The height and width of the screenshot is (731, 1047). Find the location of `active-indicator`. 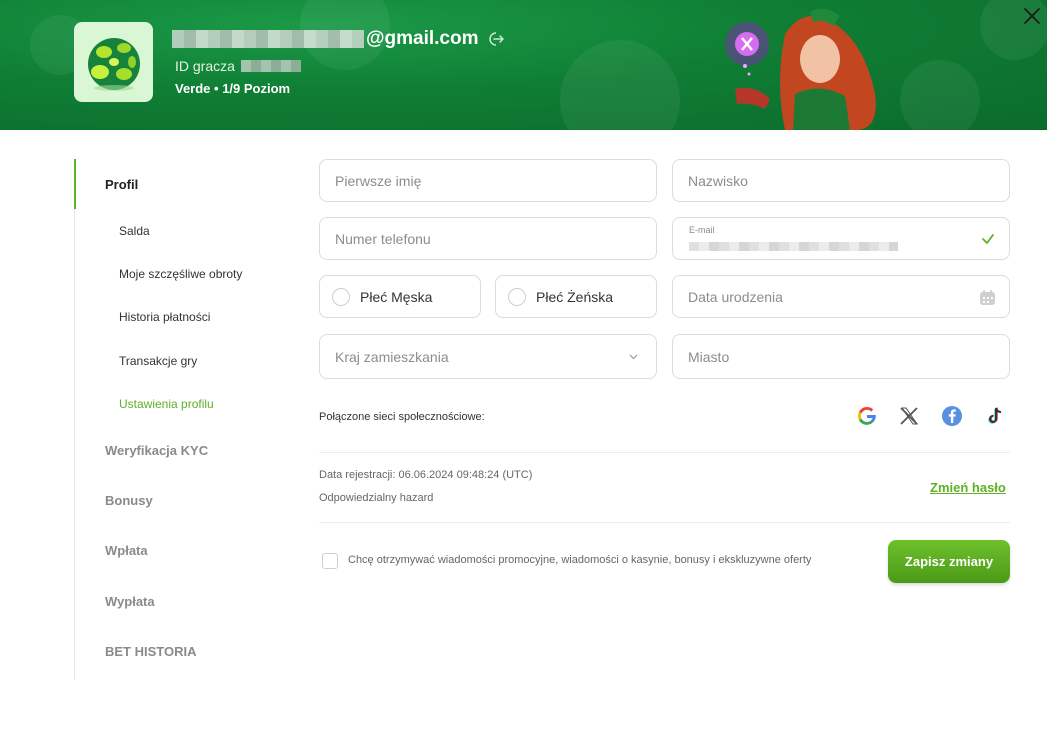

active-indicator is located at coordinates (75, 184).